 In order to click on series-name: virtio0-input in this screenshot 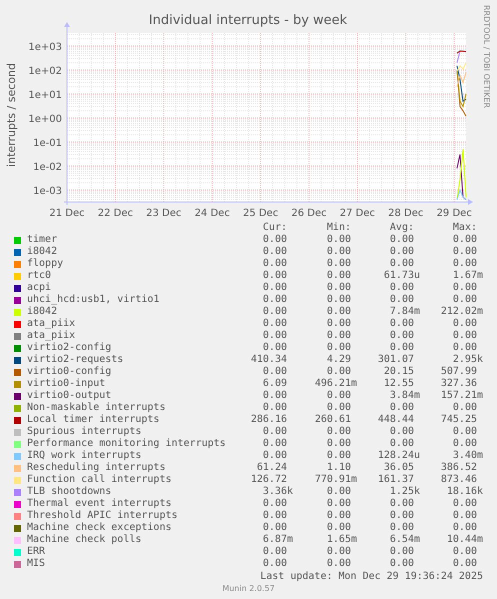, I will do `click(66, 384)`.